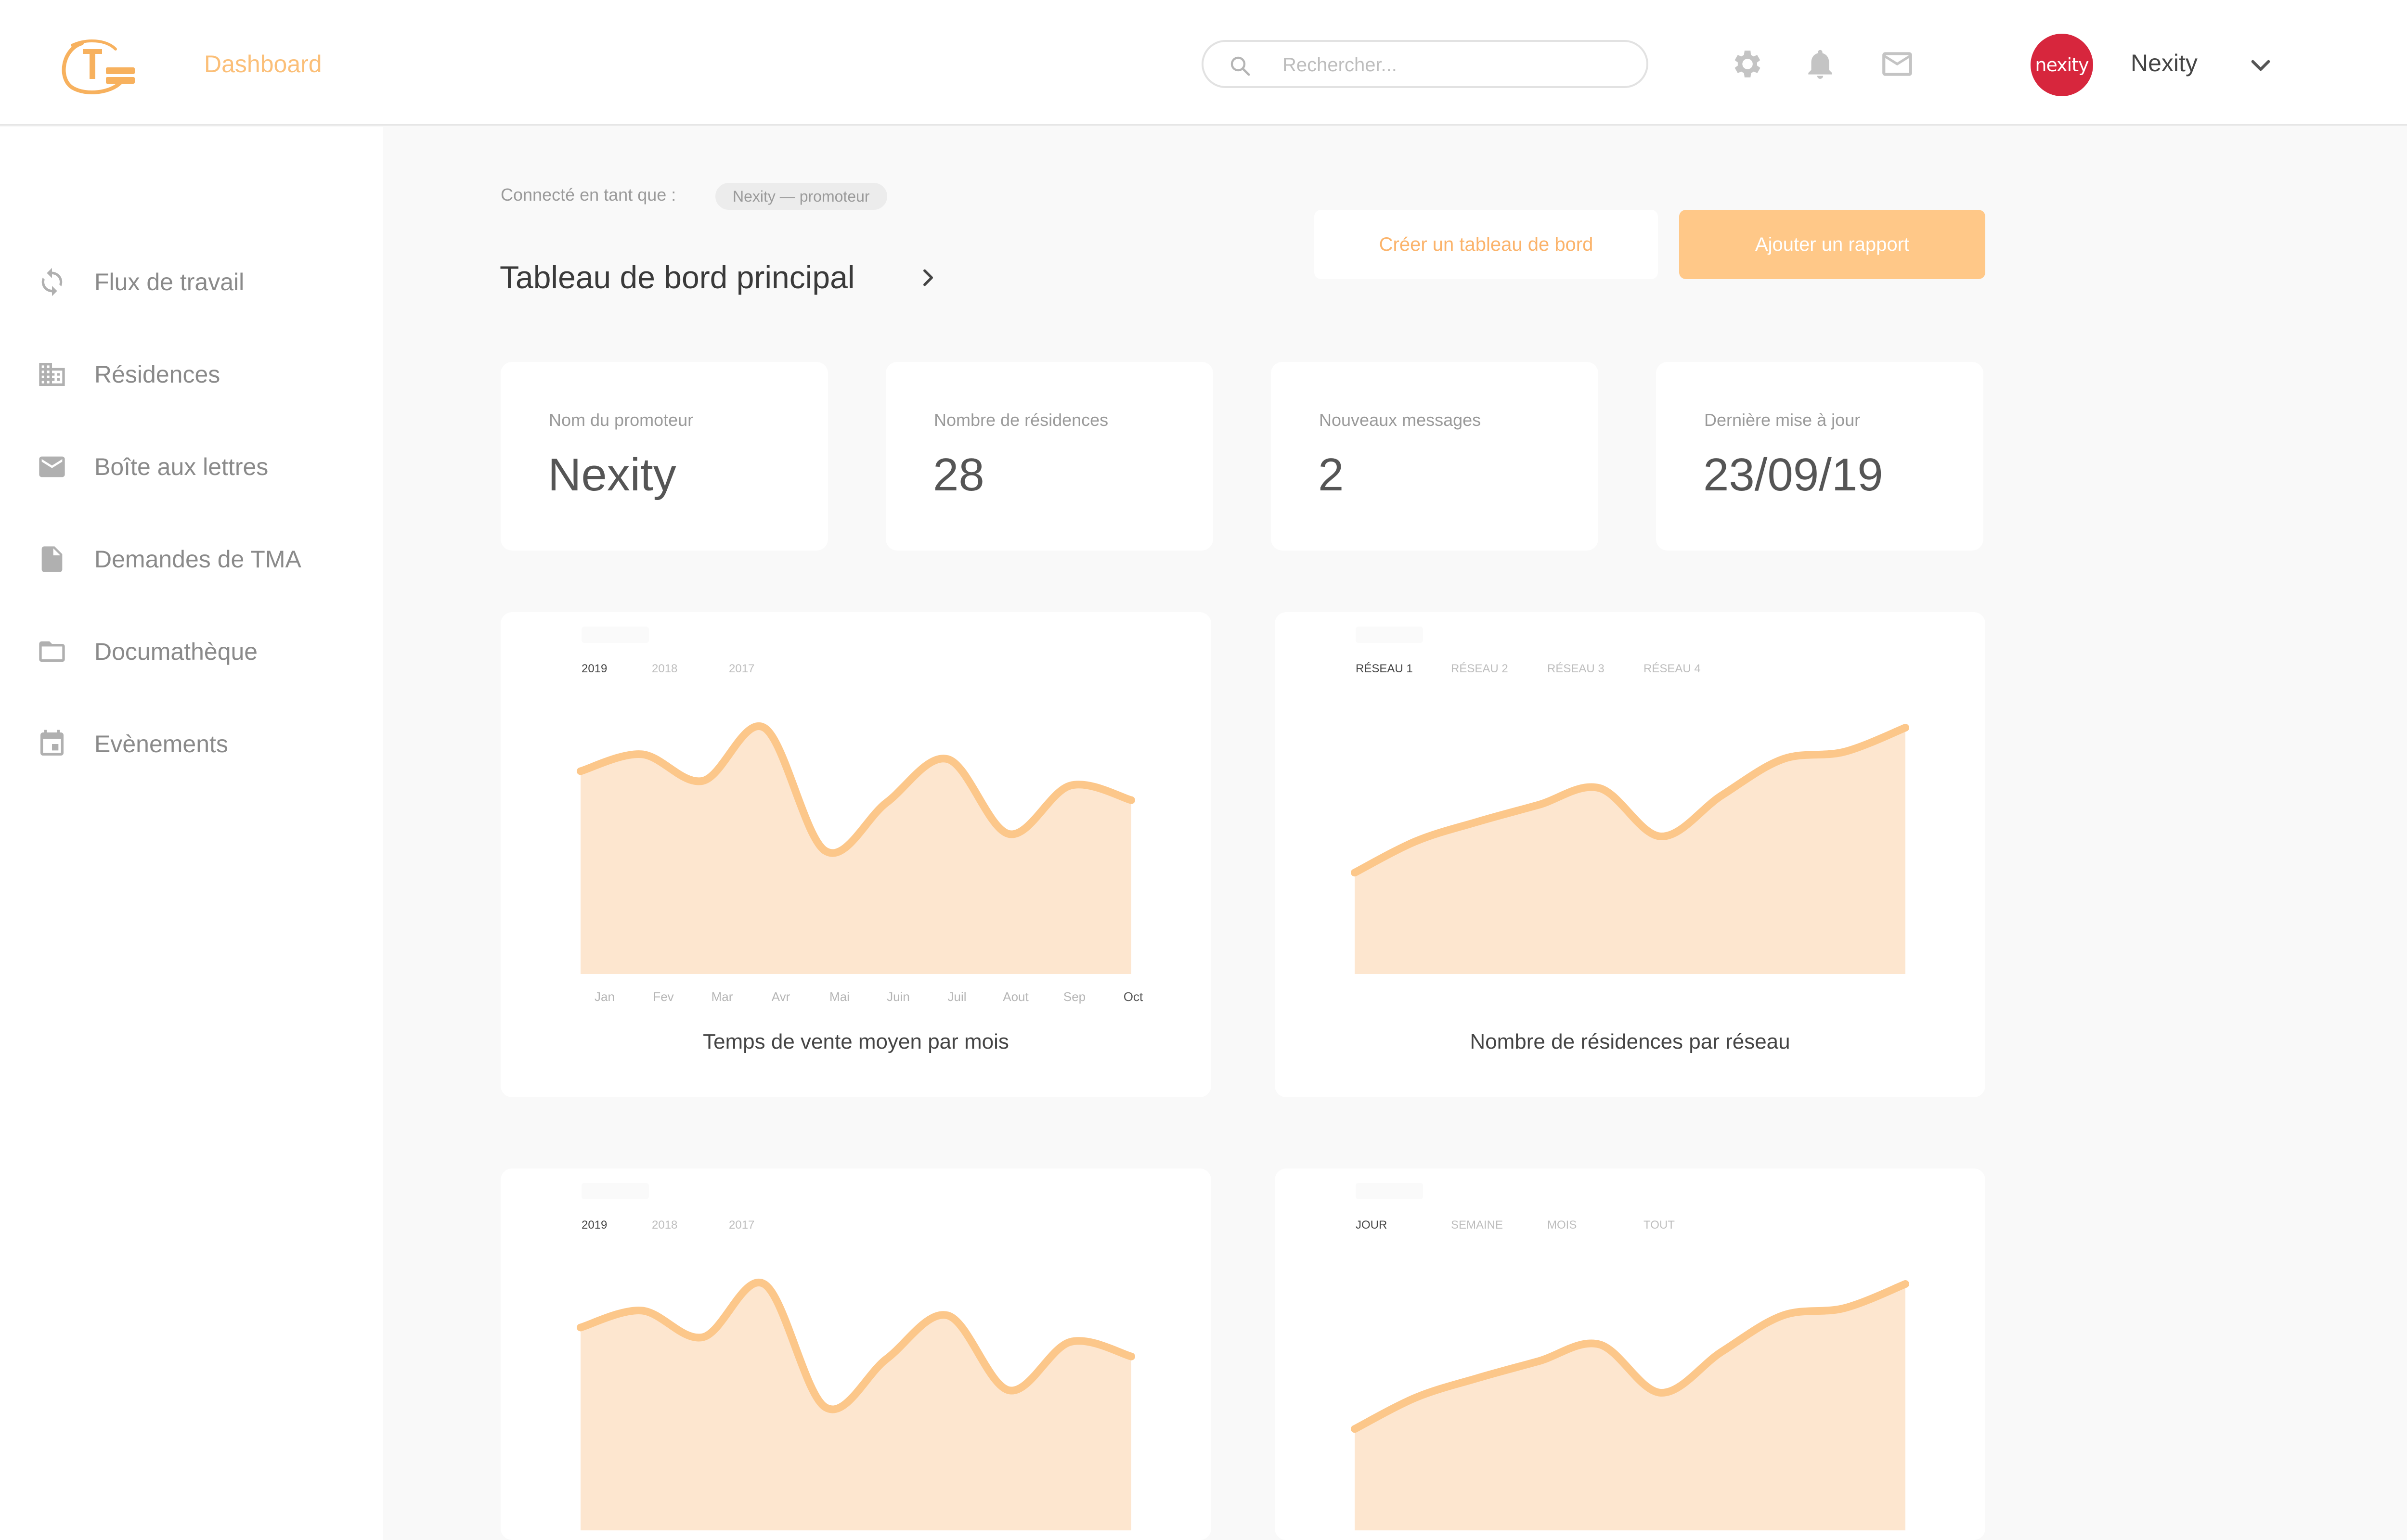 Image resolution: width=2407 pixels, height=1540 pixels. What do you see at coordinates (2062, 65) in the screenshot?
I see `avatar: nexity` at bounding box center [2062, 65].